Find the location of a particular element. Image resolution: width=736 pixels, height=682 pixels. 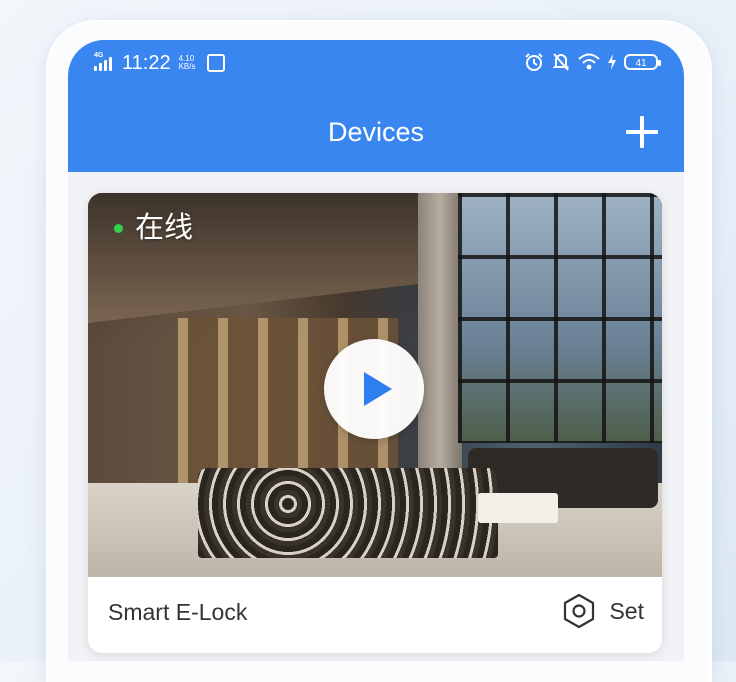

status-right: 41 is located at coordinates (592, 62).